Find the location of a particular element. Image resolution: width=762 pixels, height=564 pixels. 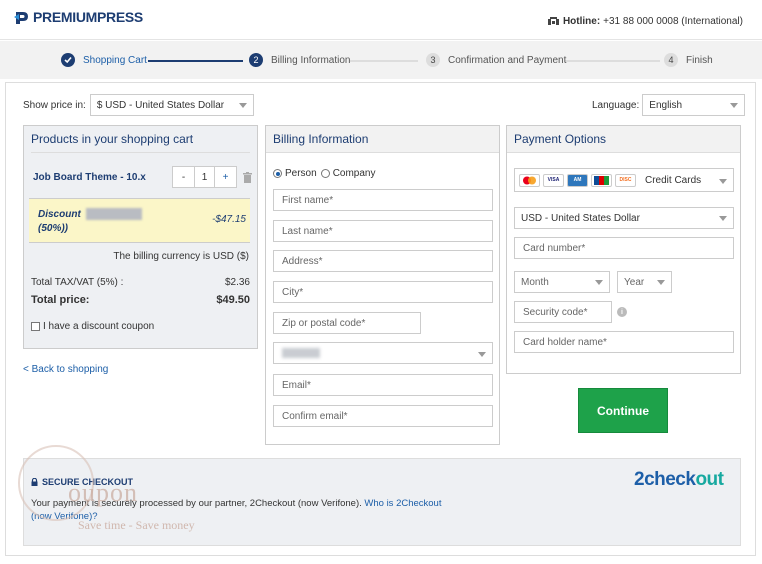

step-label: Finish is located at coordinates (699, 60).